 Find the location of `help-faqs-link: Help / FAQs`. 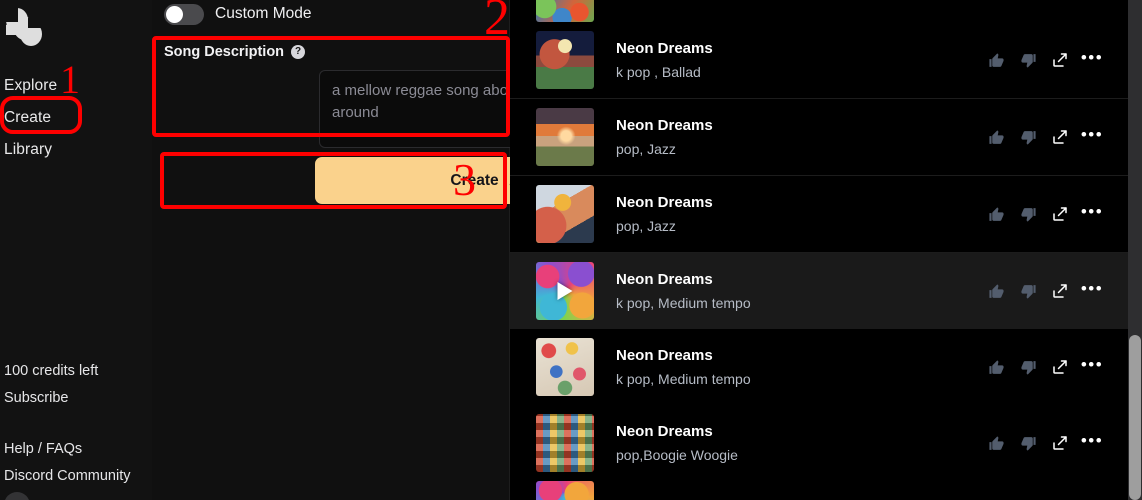

help-faqs-link: Help / FAQs is located at coordinates (76, 449).